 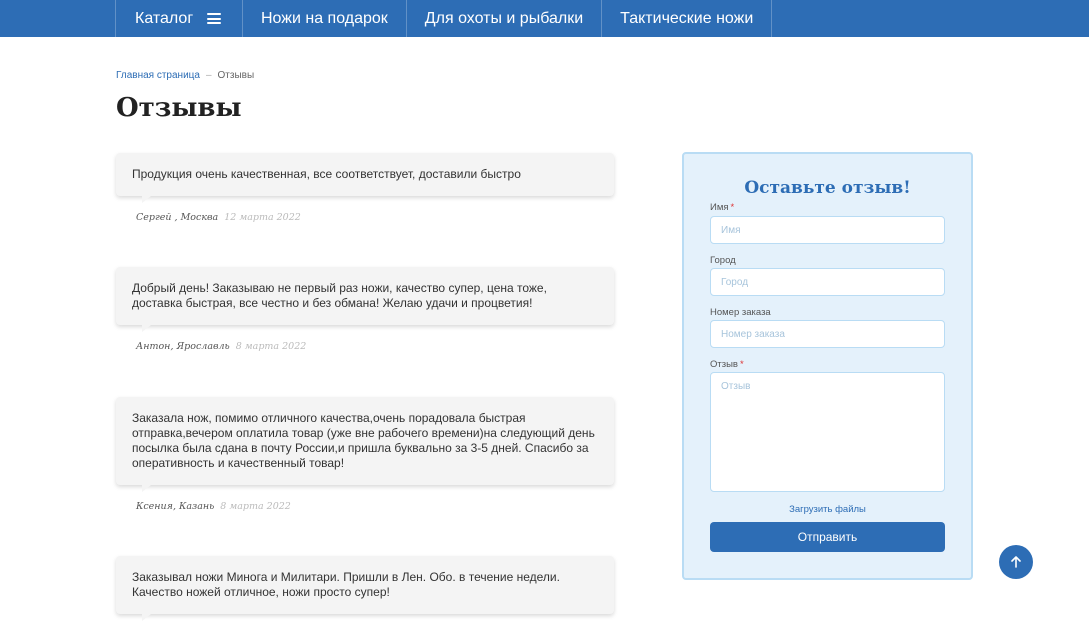 I want to click on nav-item-label: Ножи на подарок, so click(x=324, y=18).